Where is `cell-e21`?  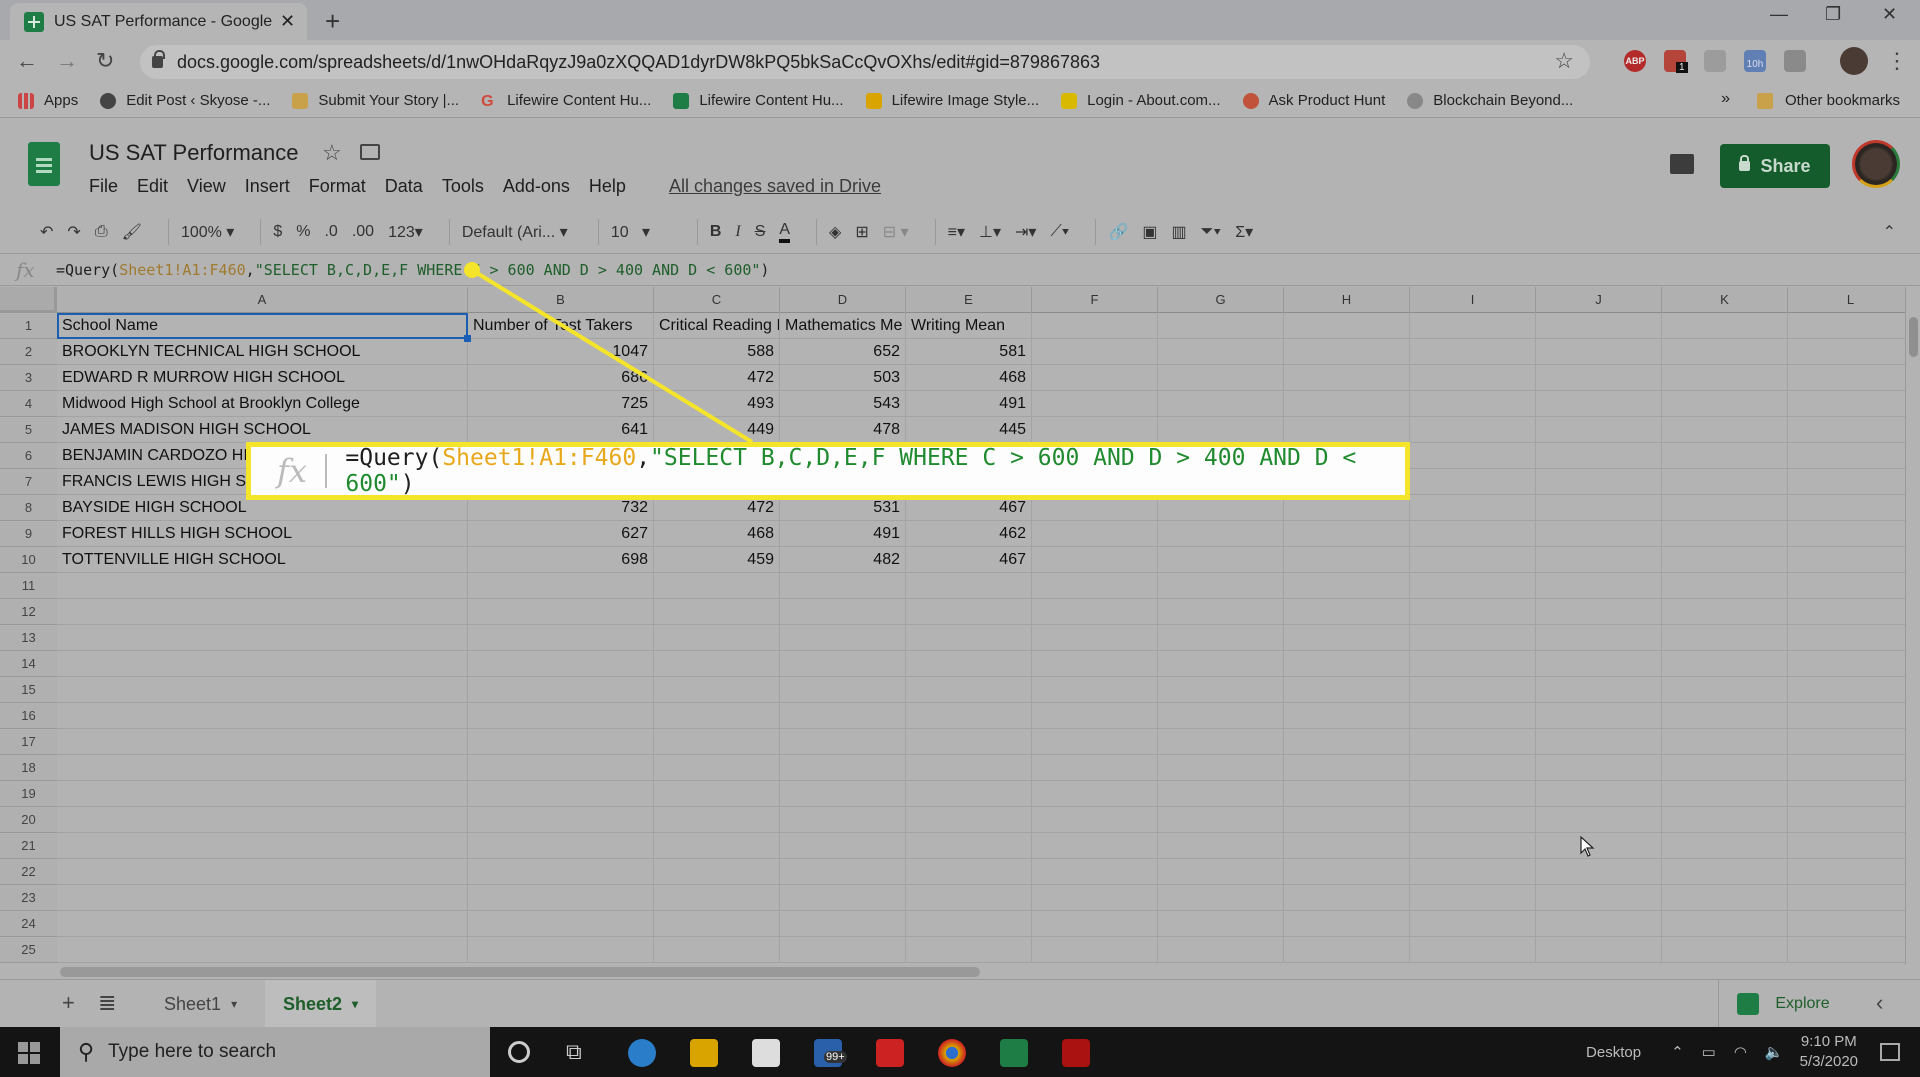
cell-e21 is located at coordinates (969, 845).